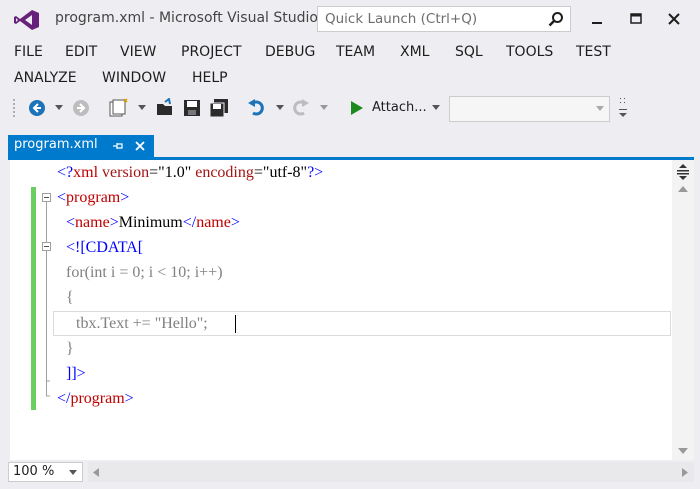 This screenshot has height=489, width=700. Describe the element at coordinates (46, 197) in the screenshot. I see `collapse-program-icon` at that location.